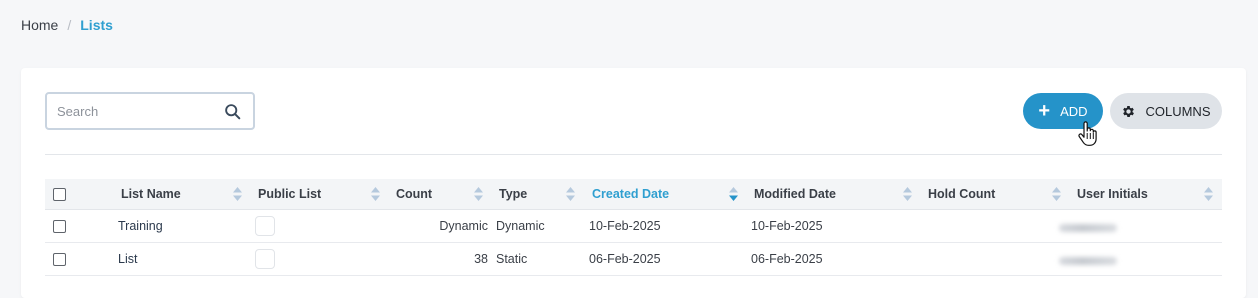 This screenshot has height=298, width=1258. Describe the element at coordinates (1074, 111) in the screenshot. I see `add-button-label: ADD` at that location.